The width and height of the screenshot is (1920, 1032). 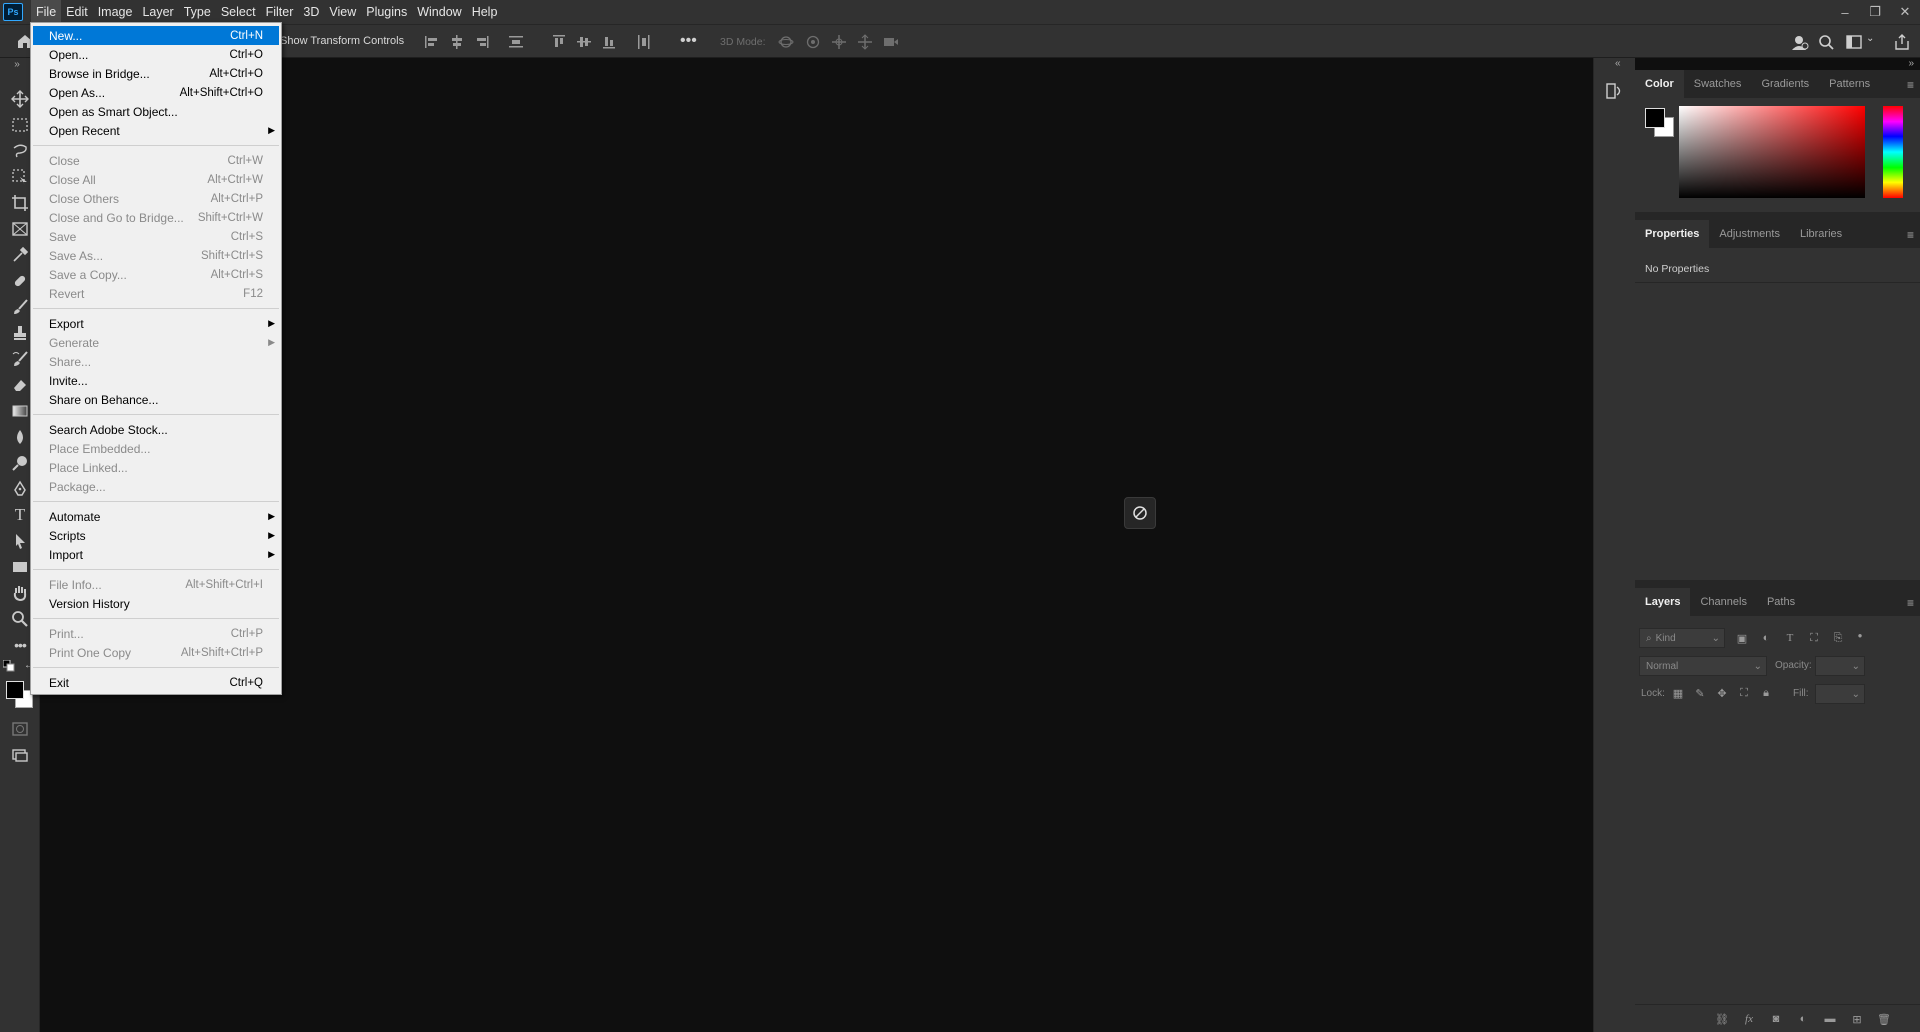 I want to click on 3d-slide-icon, so click(x=865, y=42).